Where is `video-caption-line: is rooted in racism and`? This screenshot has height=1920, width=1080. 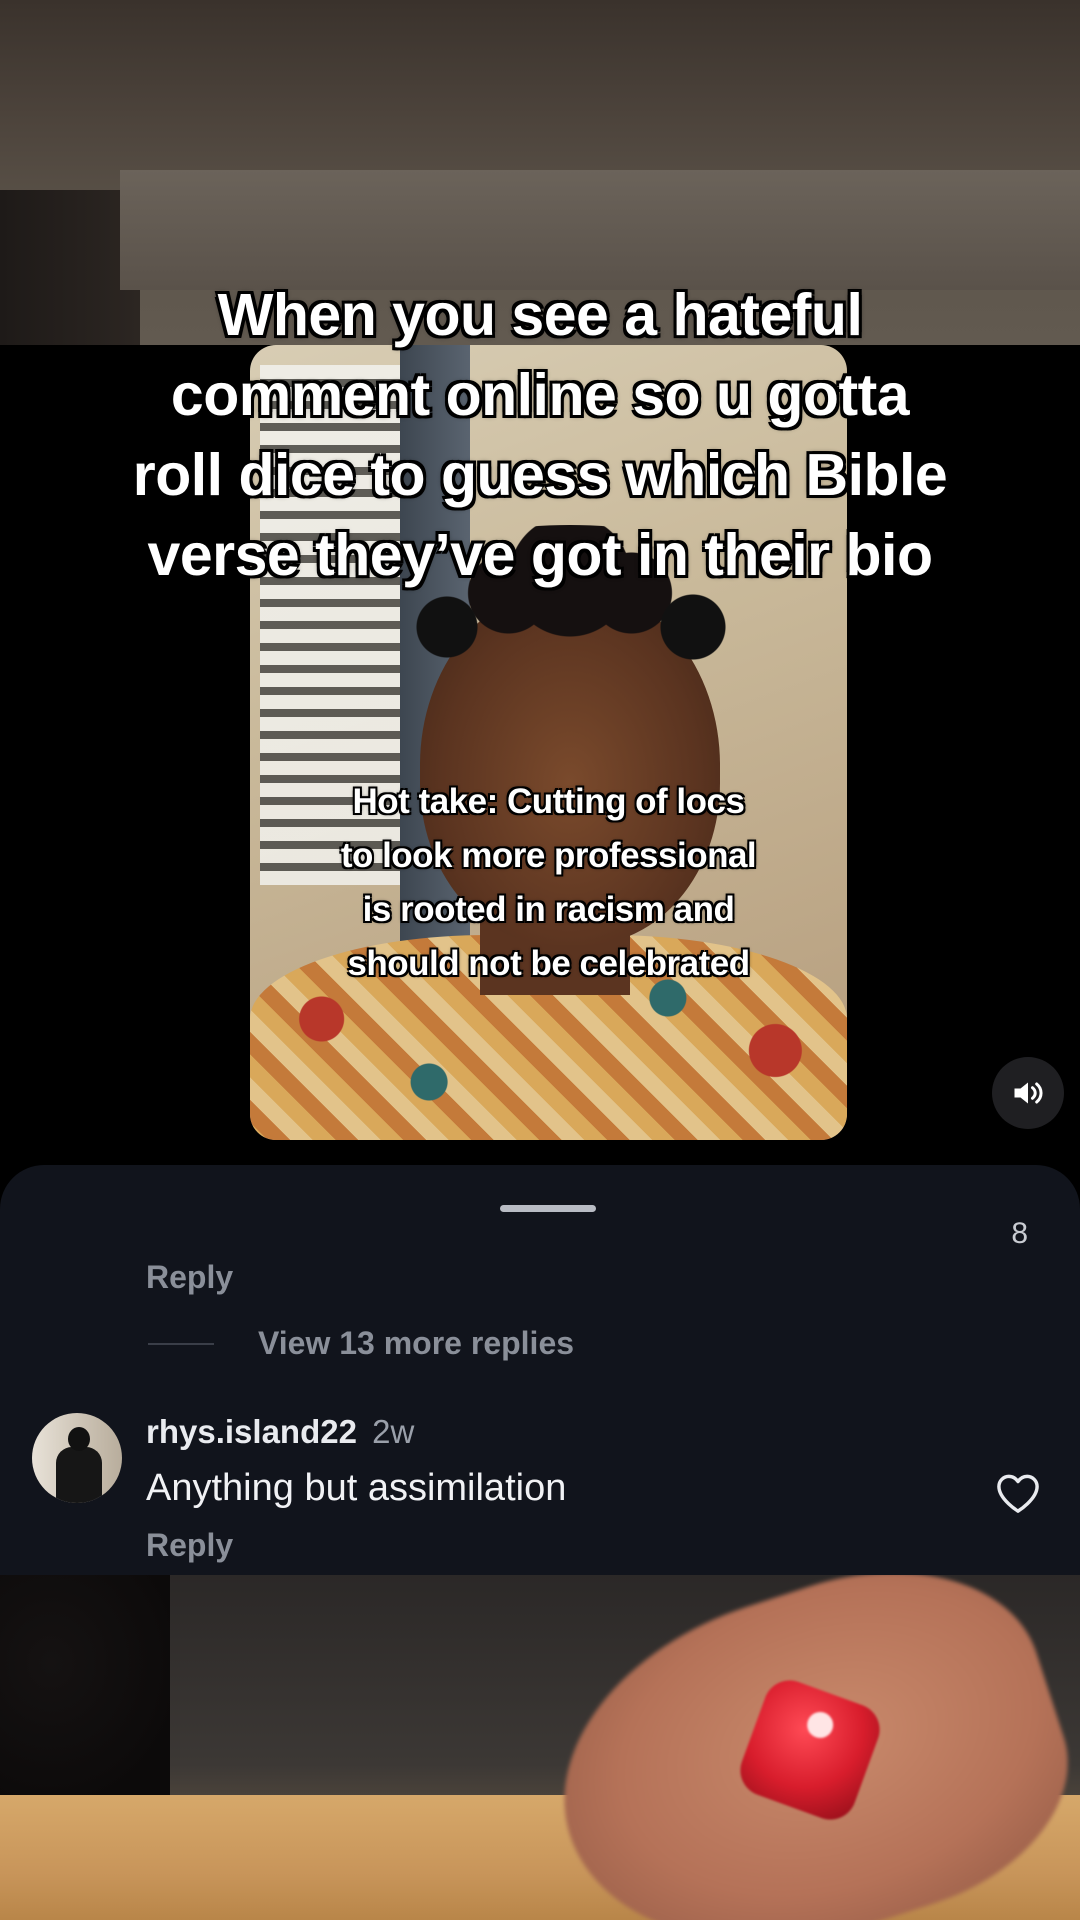 video-caption-line: is rooted in racism and is located at coordinates (548, 909).